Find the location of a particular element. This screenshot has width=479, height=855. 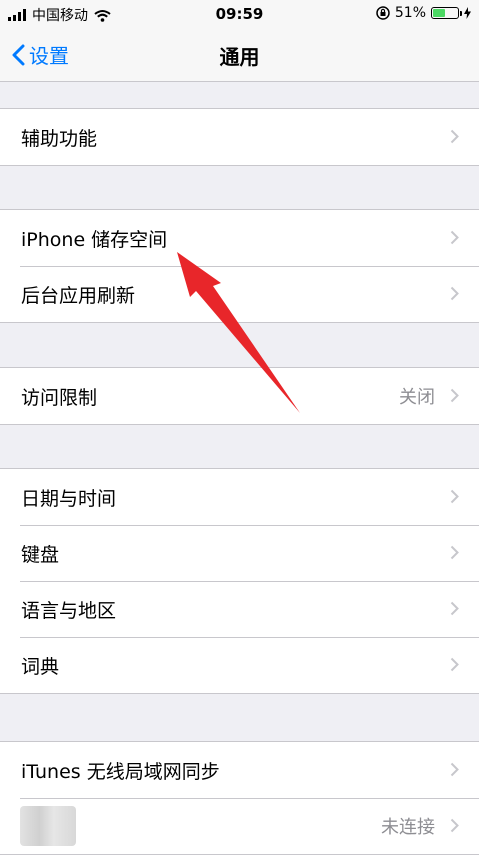

row-vpn: 未连接 is located at coordinates (239, 826).